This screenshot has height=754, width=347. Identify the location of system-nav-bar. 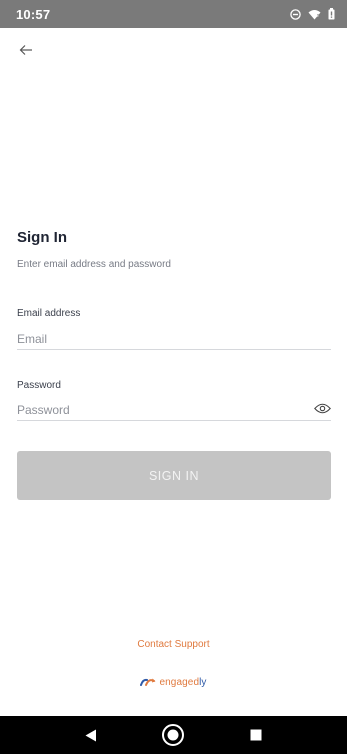
(173, 735).